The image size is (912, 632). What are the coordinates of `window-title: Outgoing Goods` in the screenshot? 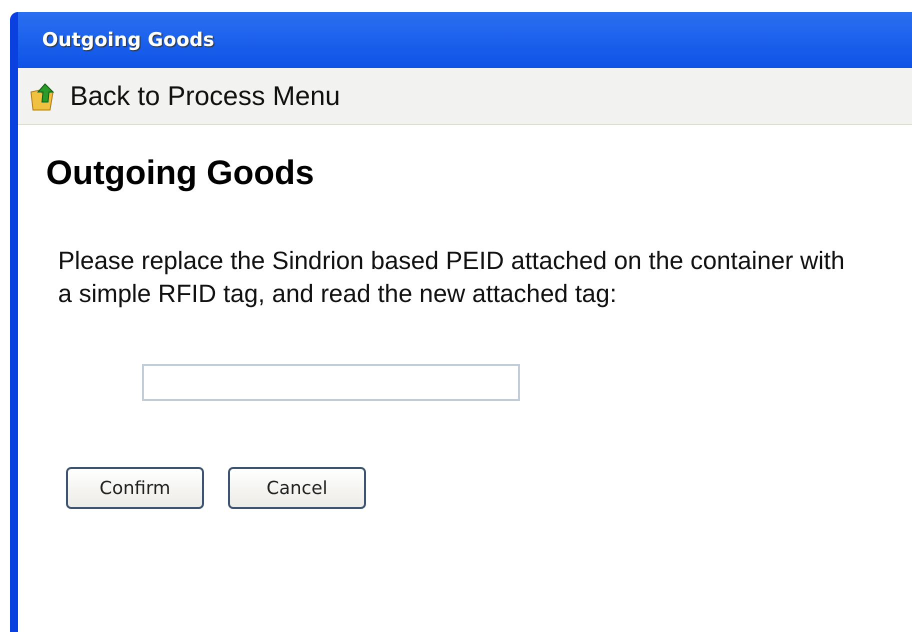 It's located at (128, 40).